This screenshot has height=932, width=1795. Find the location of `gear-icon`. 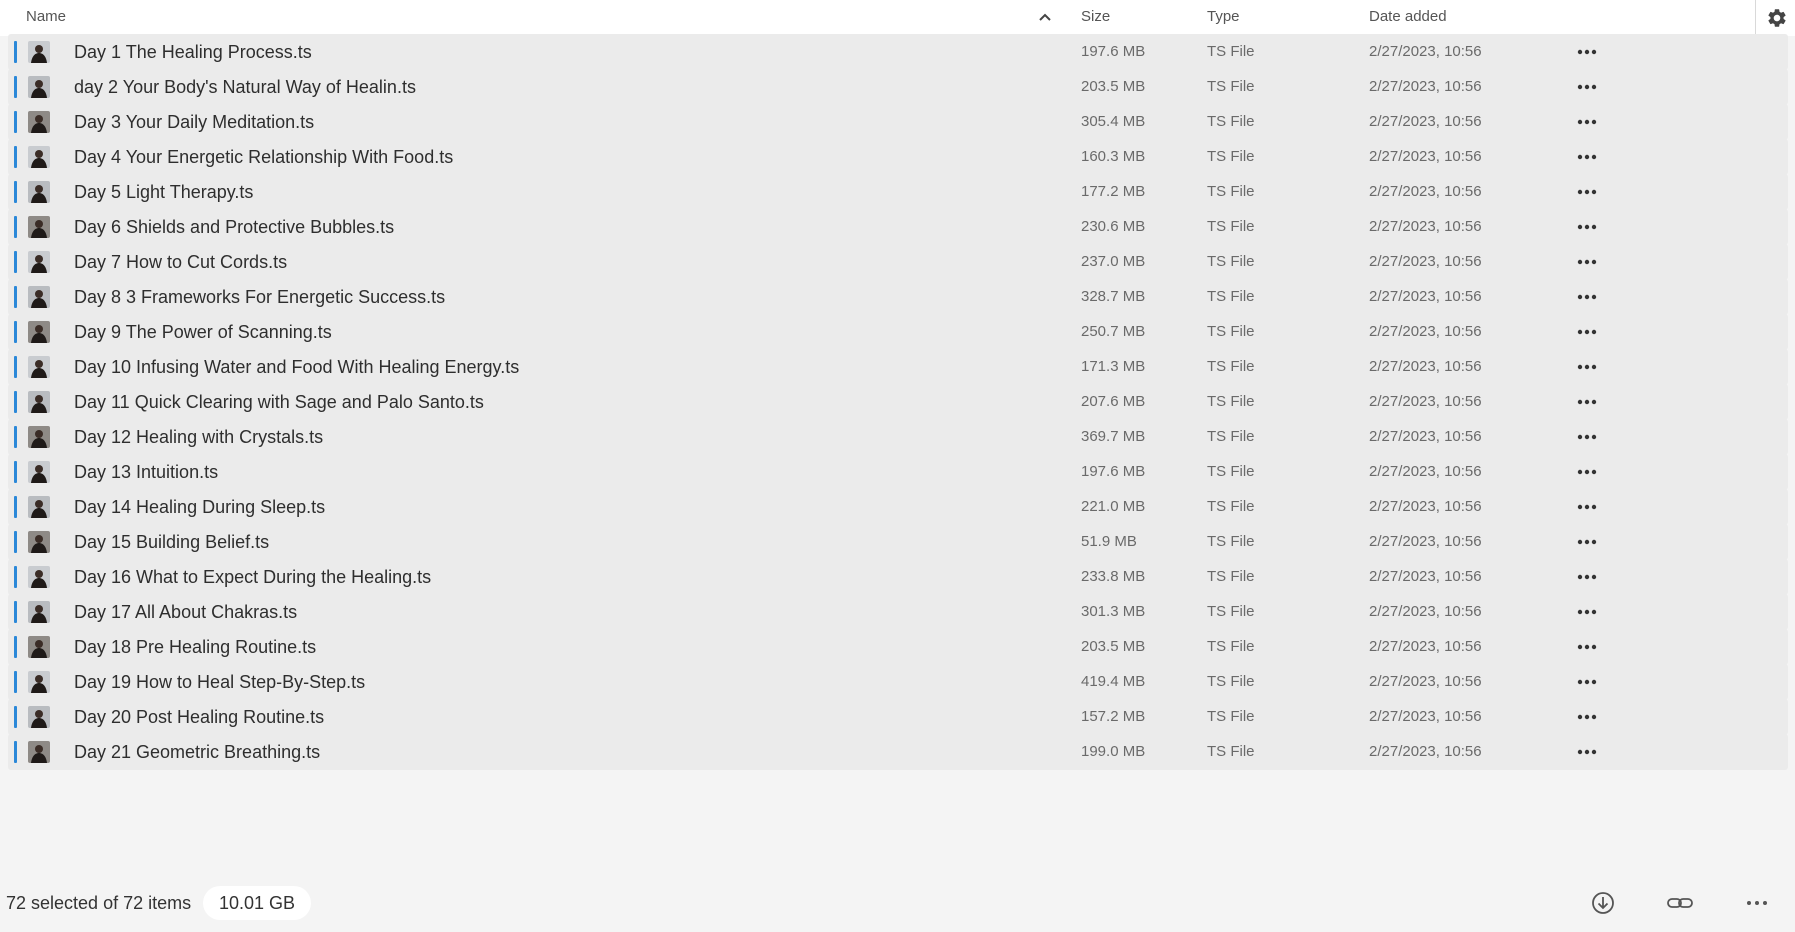

gear-icon is located at coordinates (1777, 18).